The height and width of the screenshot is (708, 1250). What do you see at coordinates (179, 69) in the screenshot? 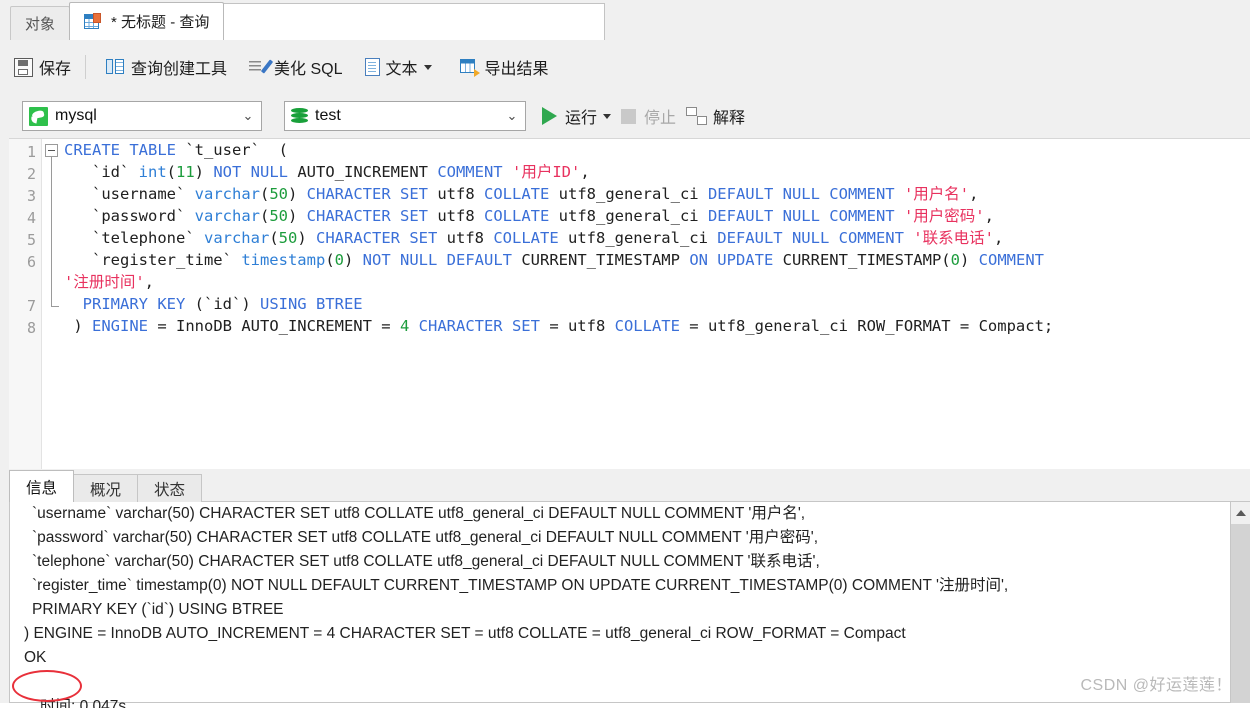
I see `query-builder-label: 查询创建工具` at bounding box center [179, 69].